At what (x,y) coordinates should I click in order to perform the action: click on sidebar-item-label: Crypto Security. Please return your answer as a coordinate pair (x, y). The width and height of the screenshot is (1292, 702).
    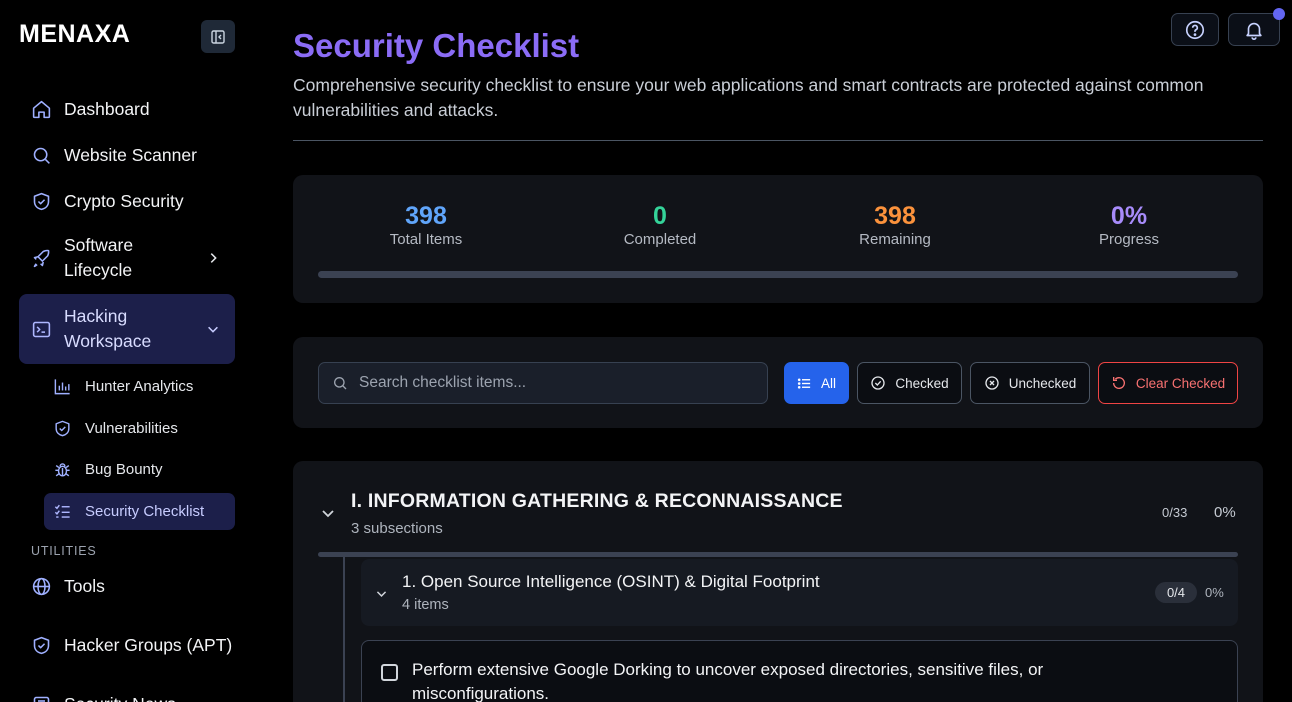
    Looking at the image, I should click on (124, 200).